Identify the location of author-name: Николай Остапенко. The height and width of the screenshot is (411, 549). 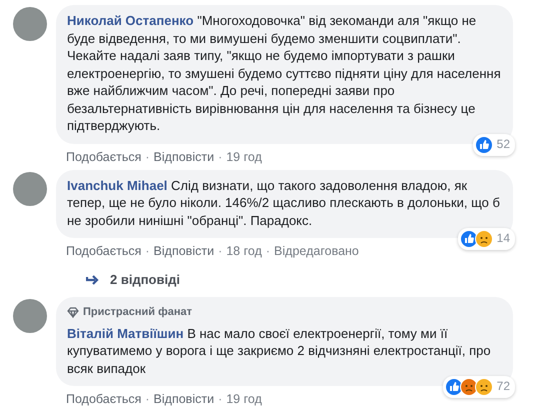
(130, 20).